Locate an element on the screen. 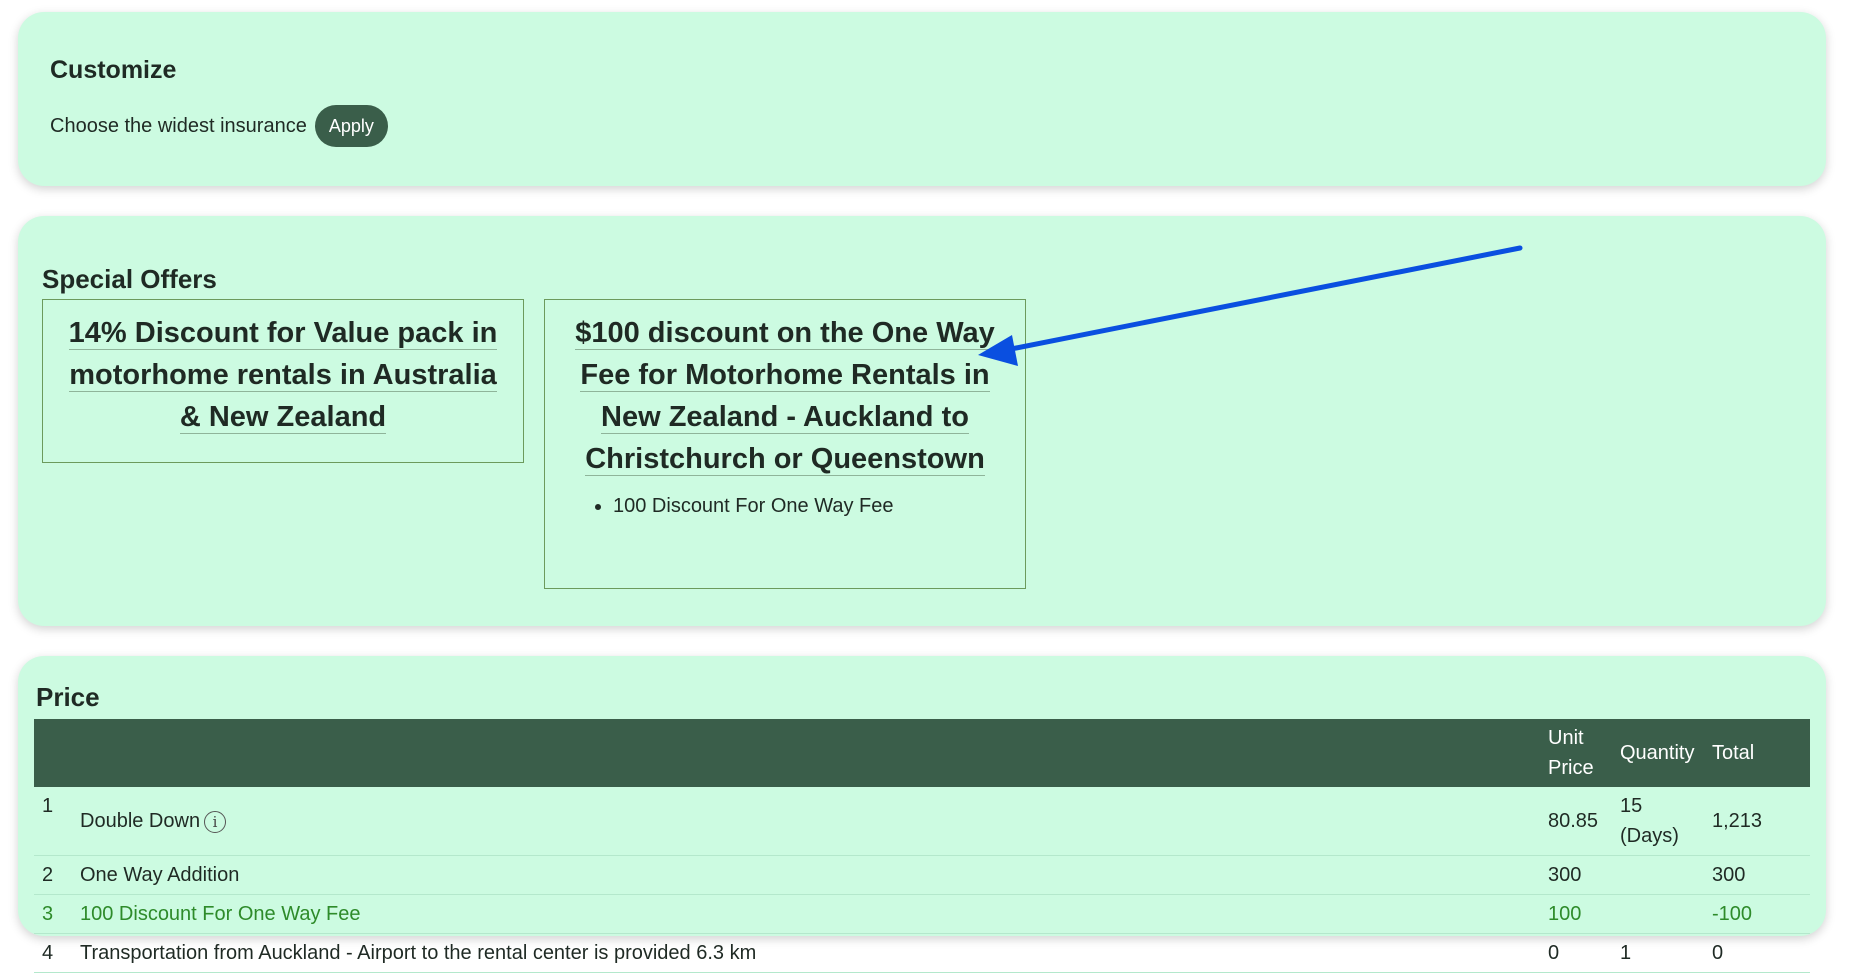  header-unit-price: Unit Price is located at coordinates (1576, 753).